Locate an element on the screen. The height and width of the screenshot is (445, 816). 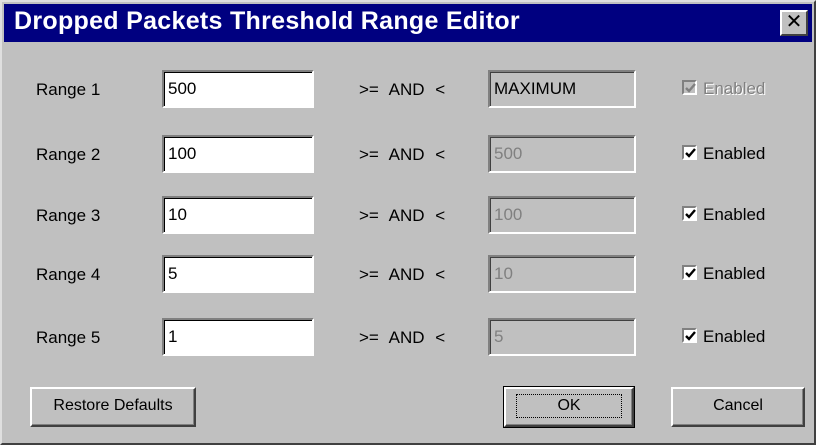
range-row-4: Range 4 >= AND < Enabled is located at coordinates (408, 275).